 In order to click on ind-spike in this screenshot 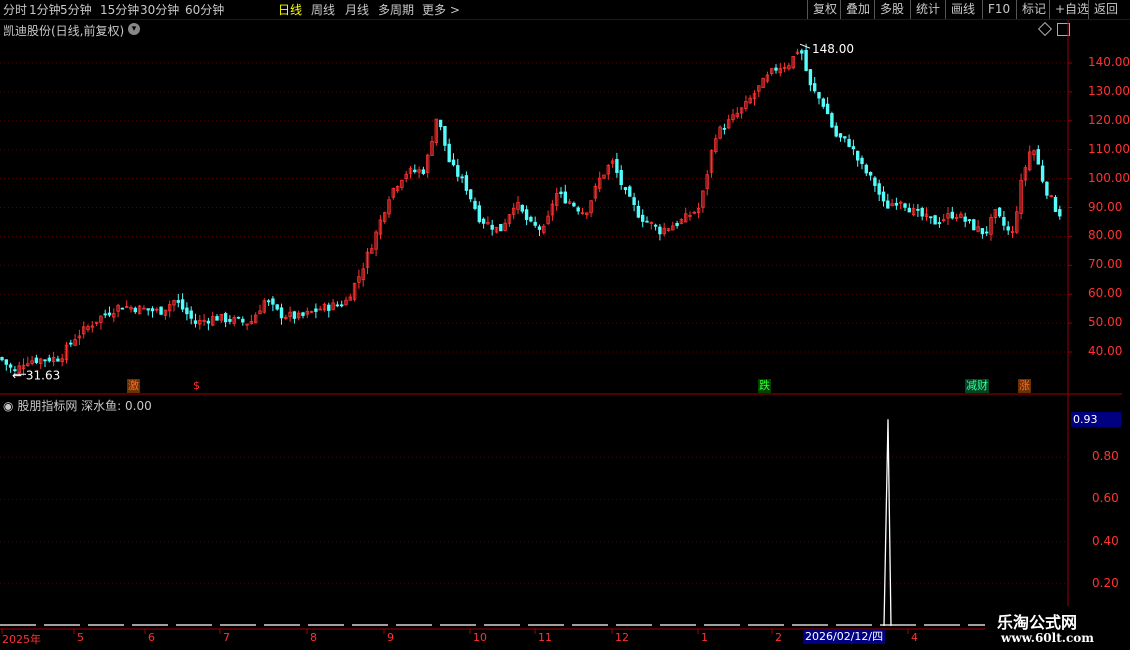, I will do `click(887, 523)`.